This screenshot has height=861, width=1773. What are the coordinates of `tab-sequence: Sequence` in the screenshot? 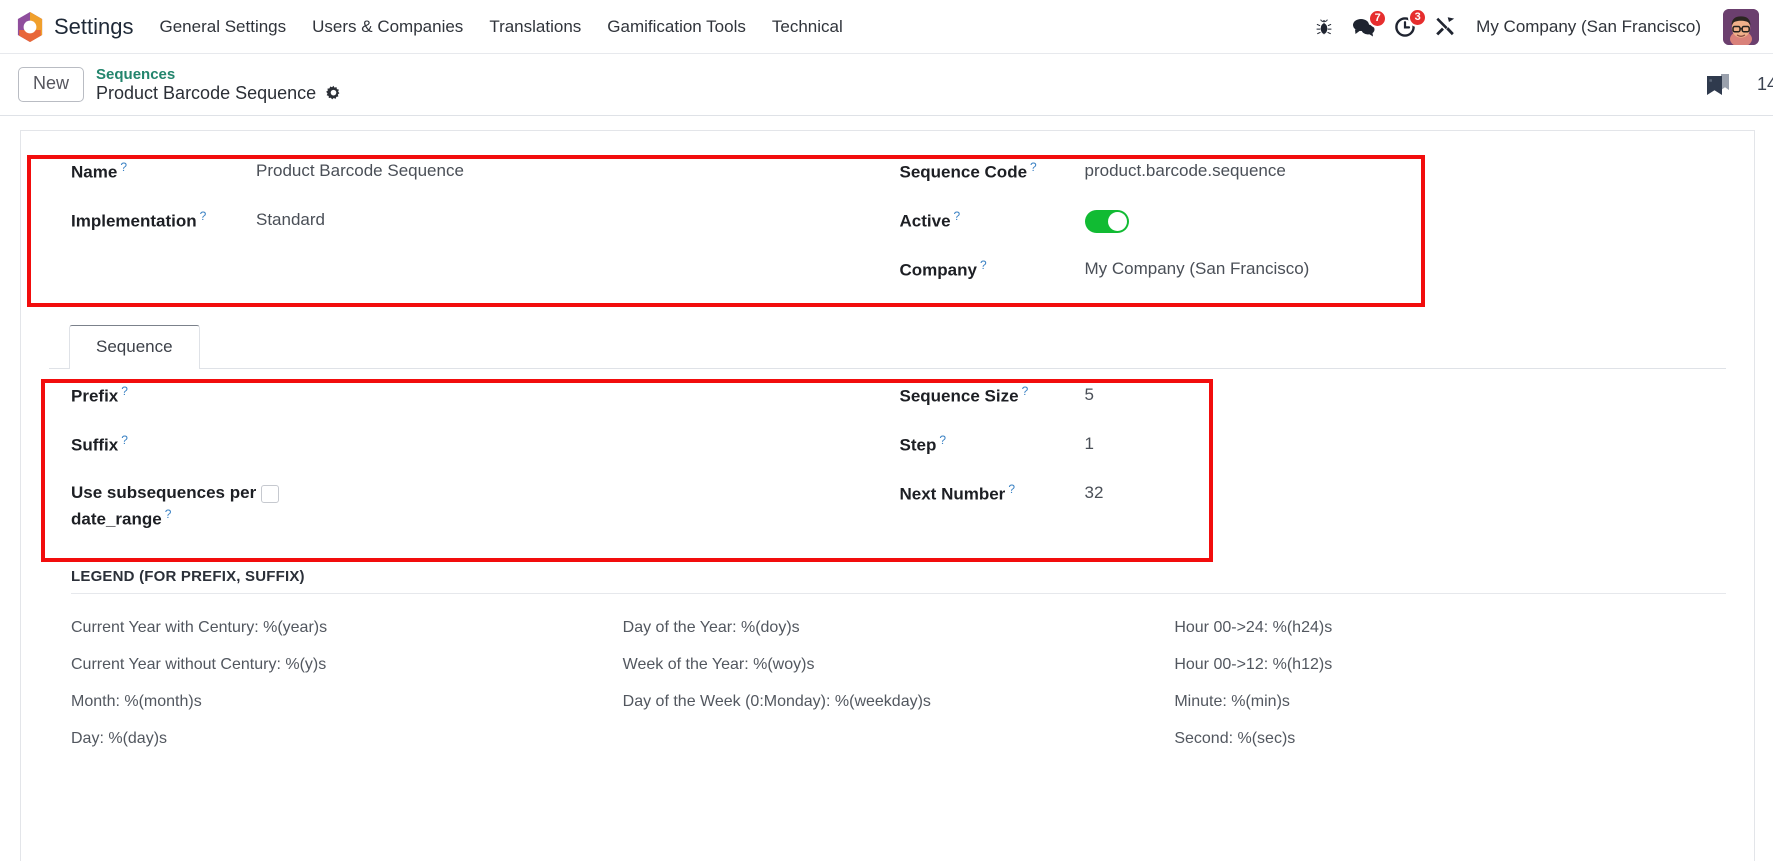 It's located at (134, 347).